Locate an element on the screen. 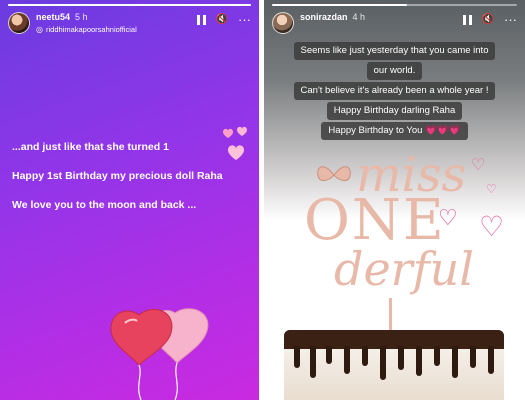 The width and height of the screenshot is (525, 400). topper-stick is located at coordinates (390, 315).